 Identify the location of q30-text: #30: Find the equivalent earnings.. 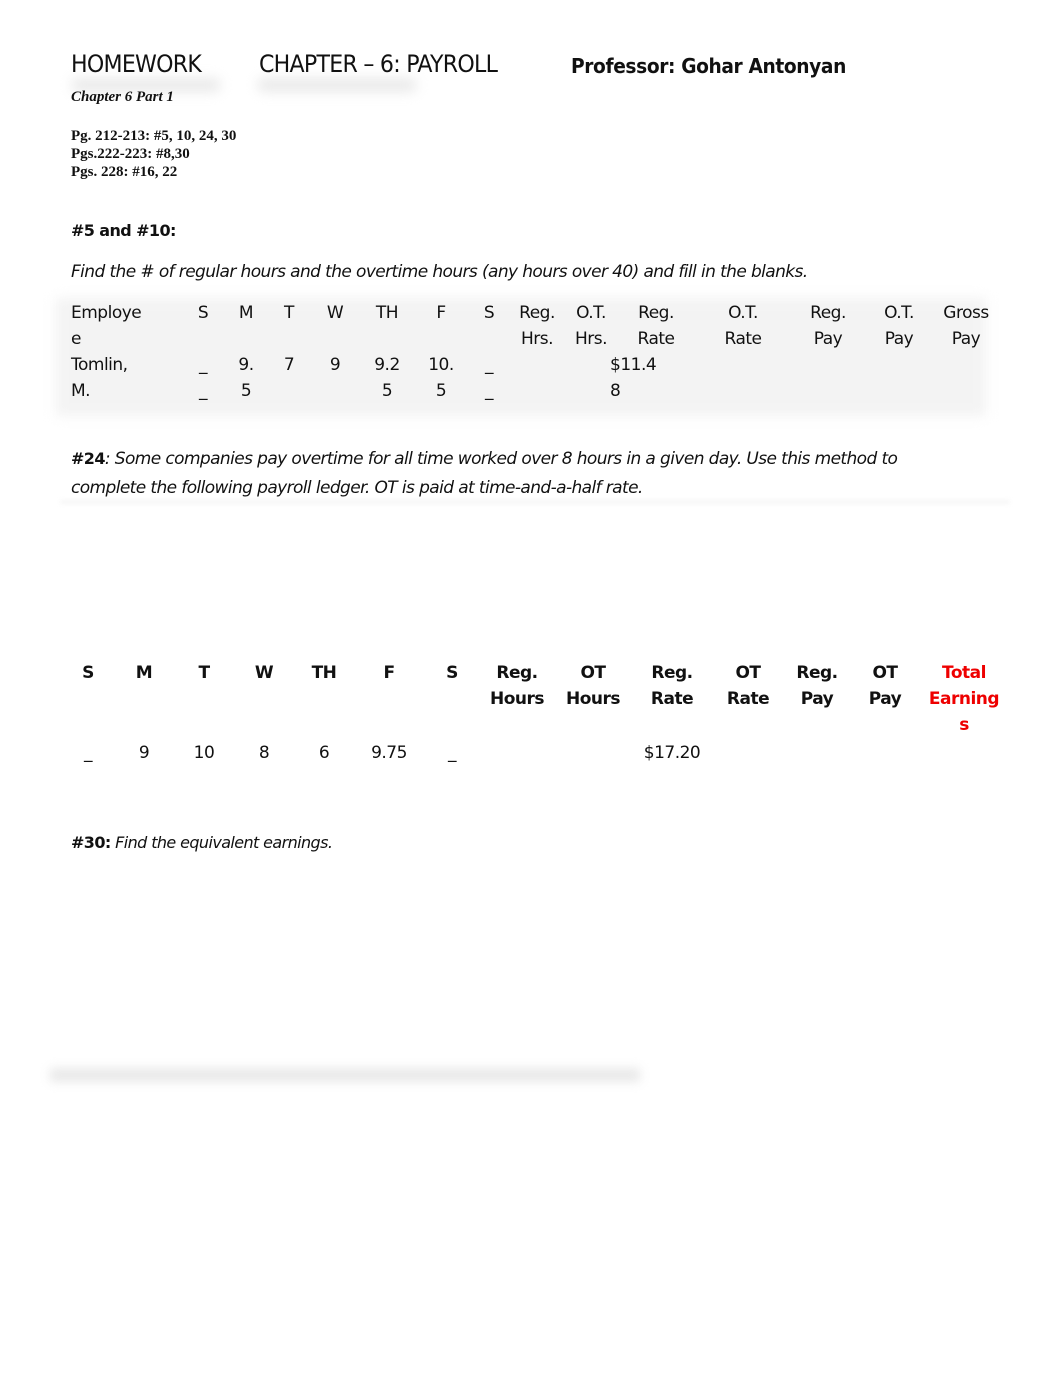
(202, 843).